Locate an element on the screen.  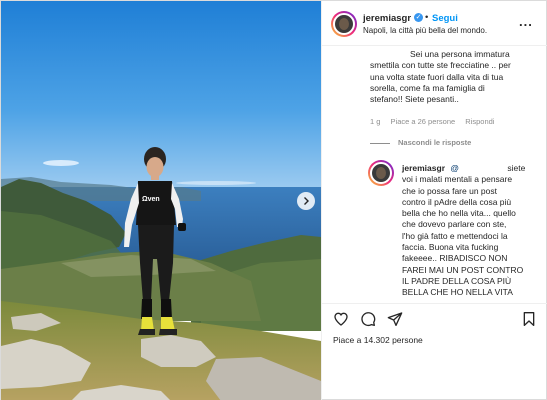
hide-replies-button: Nascondi le risposte is located at coordinates (420, 142).